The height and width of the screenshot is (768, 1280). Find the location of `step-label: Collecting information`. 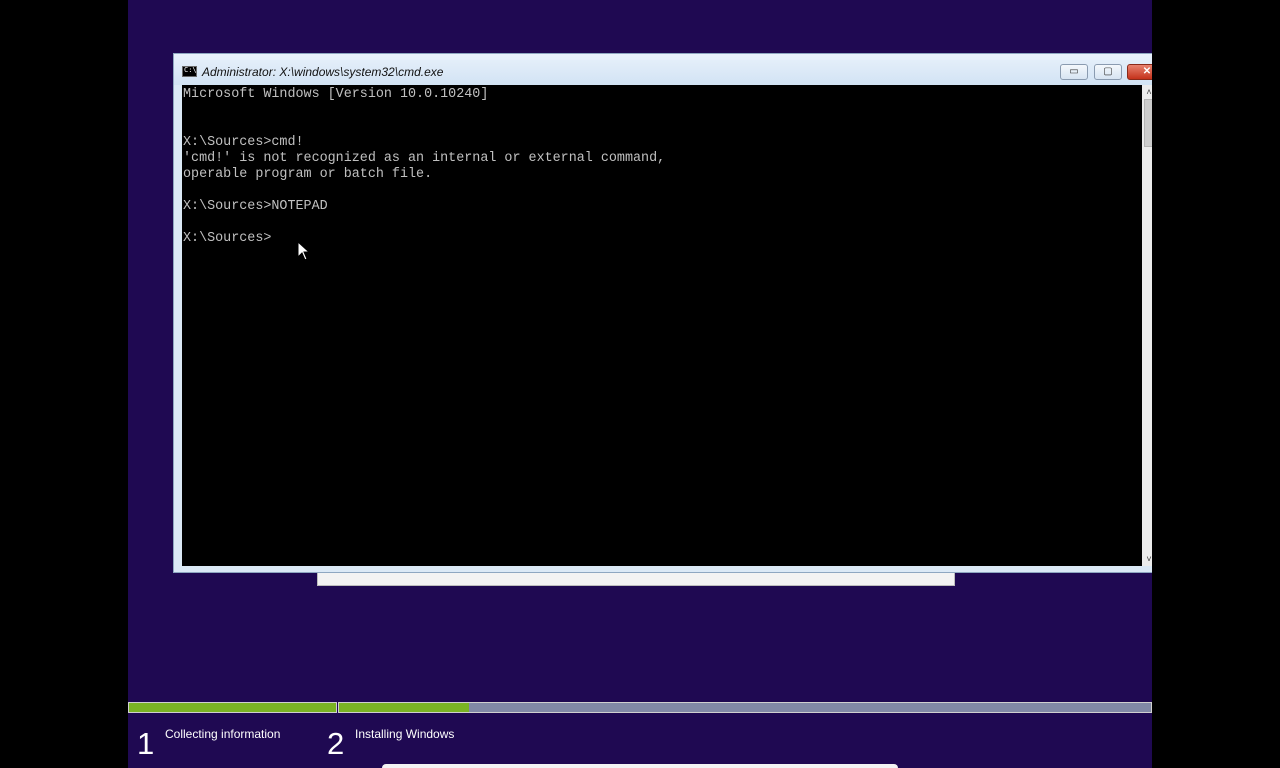

step-label: Collecting information is located at coordinates (223, 734).